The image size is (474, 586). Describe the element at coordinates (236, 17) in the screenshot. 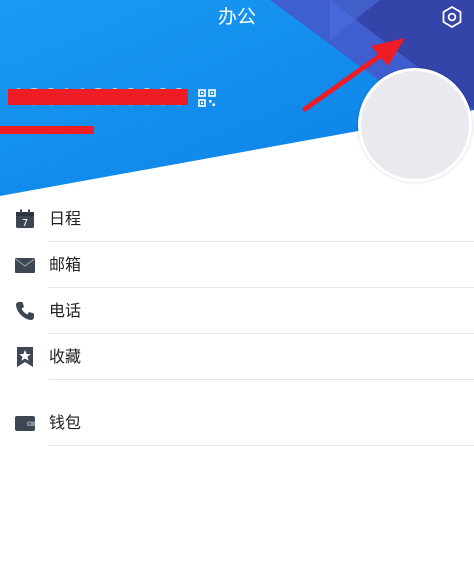

I see `page-title: 办公` at that location.